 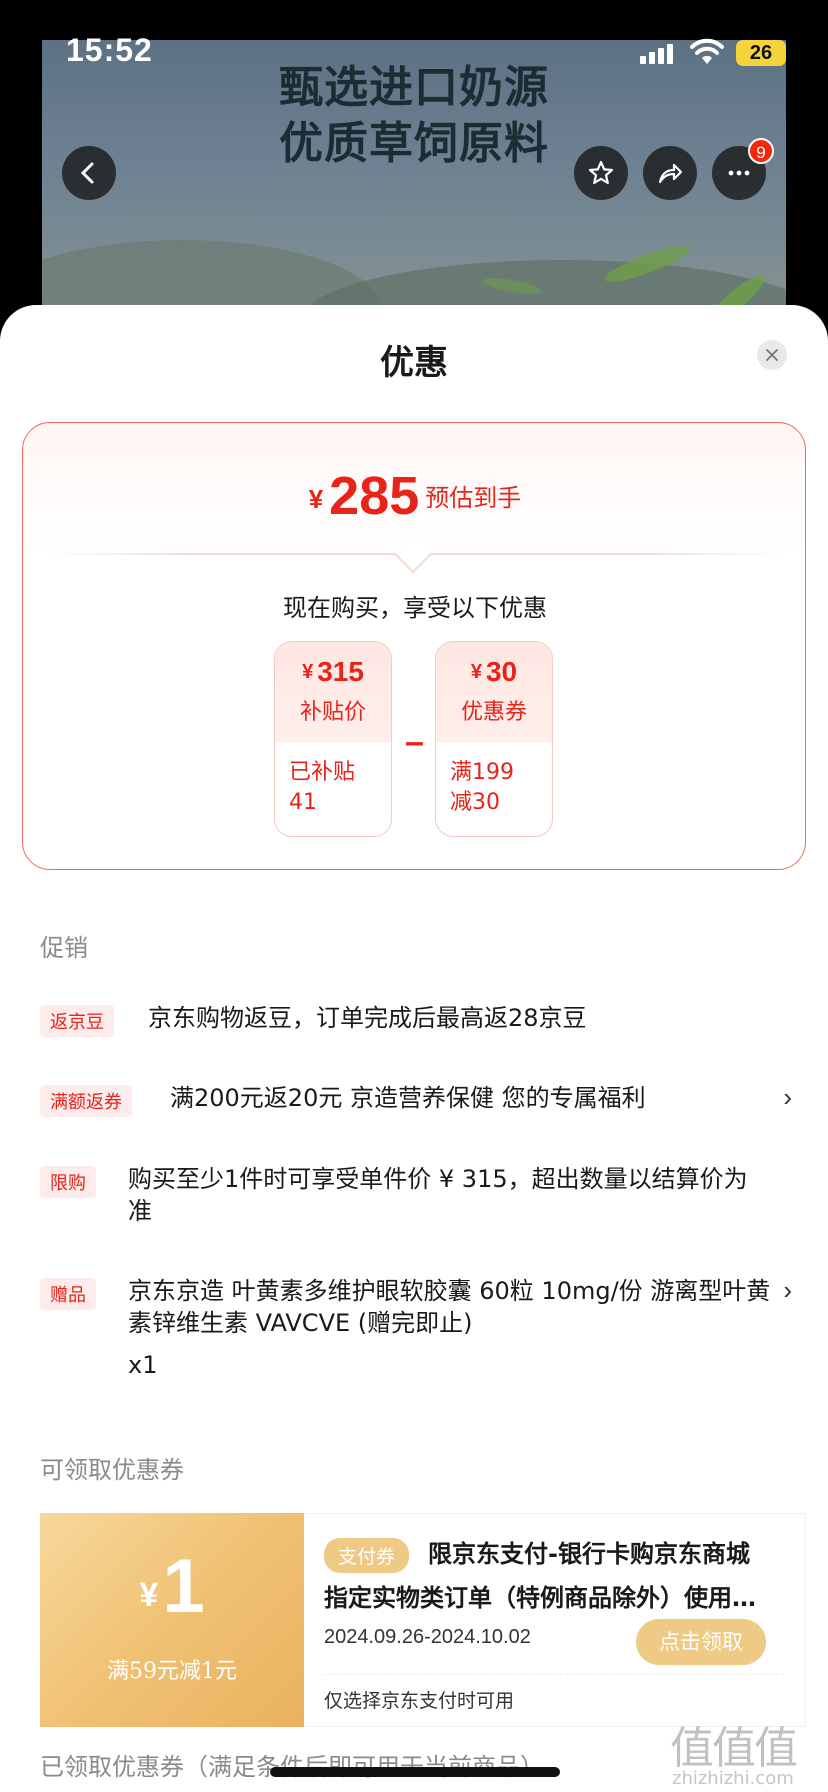 I want to click on cellular-signal-icon, so click(x=658, y=54).